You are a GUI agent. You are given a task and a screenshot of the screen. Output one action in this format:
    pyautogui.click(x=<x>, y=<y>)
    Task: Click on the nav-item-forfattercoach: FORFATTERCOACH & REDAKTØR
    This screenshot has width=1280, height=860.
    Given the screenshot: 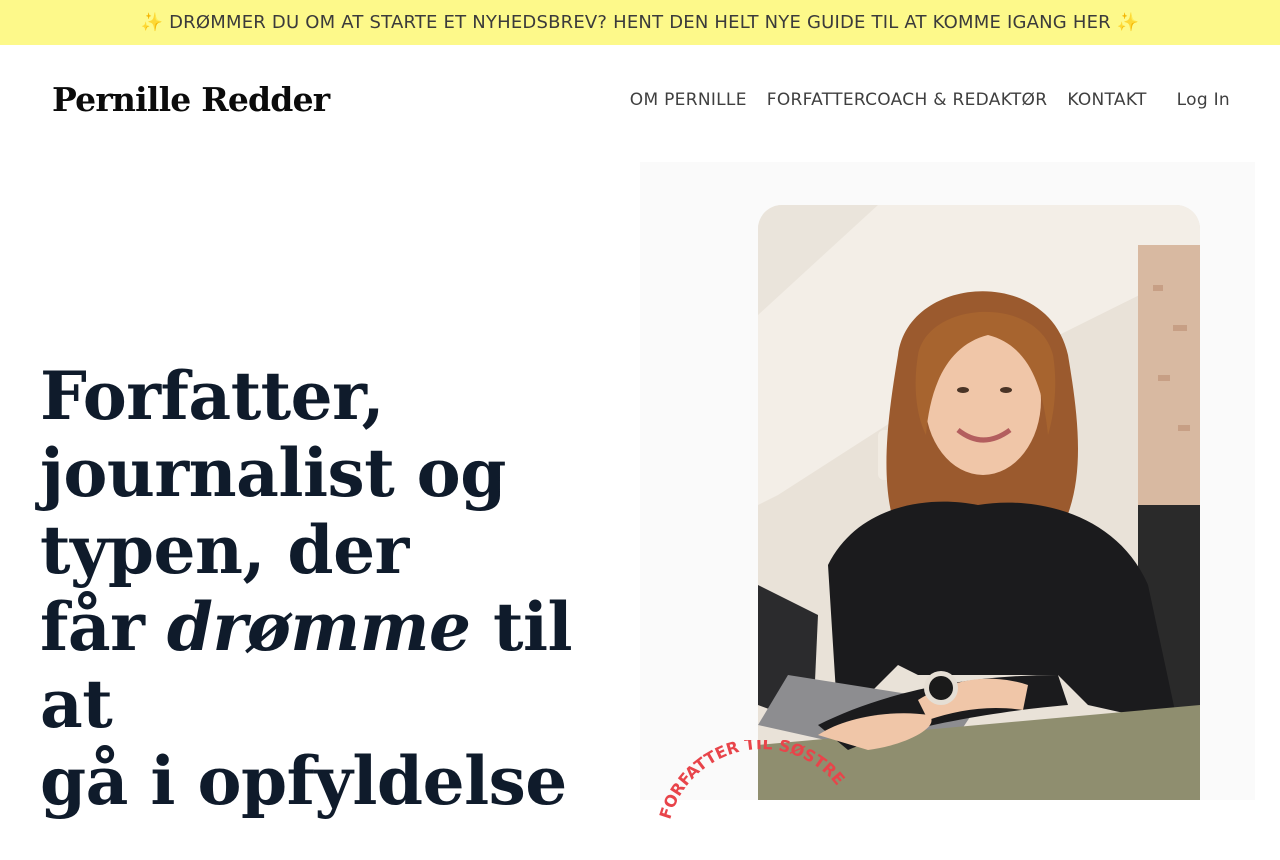 What is the action you would take?
    pyautogui.click(x=907, y=100)
    